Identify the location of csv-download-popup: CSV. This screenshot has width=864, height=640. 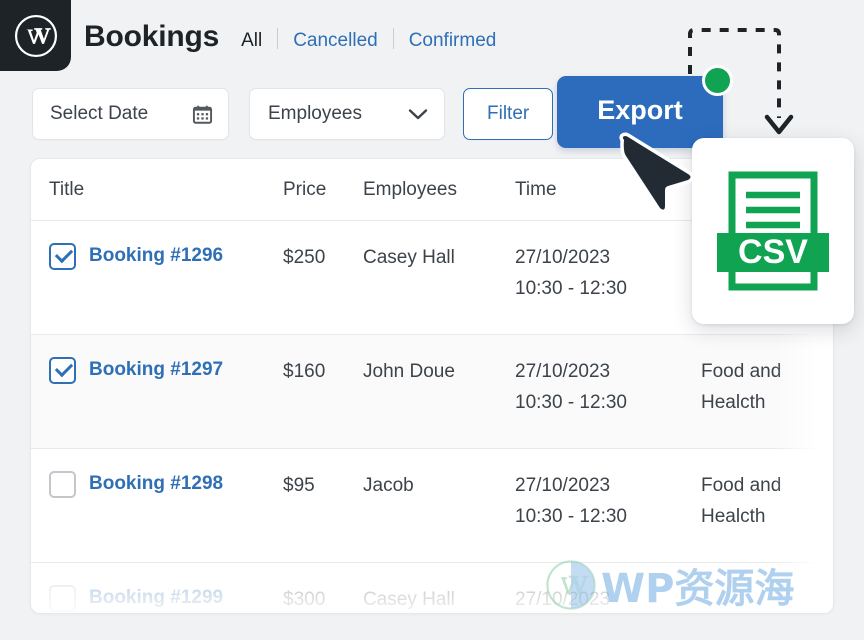
(773, 231).